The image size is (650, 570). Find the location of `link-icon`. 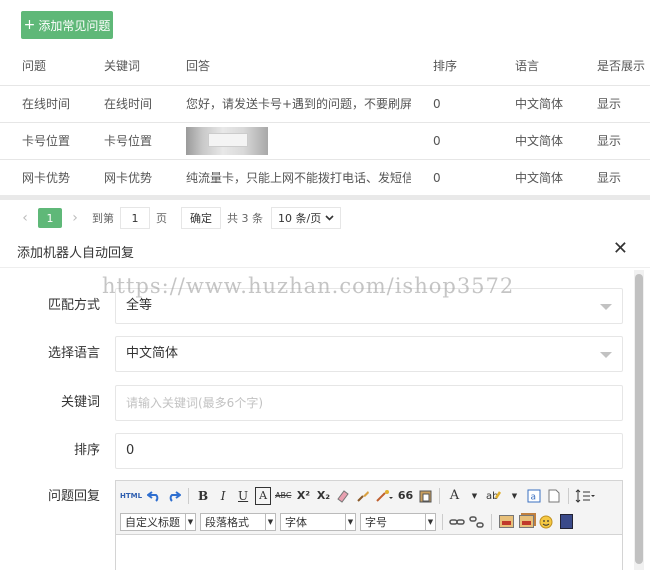

link-icon is located at coordinates (457, 522).